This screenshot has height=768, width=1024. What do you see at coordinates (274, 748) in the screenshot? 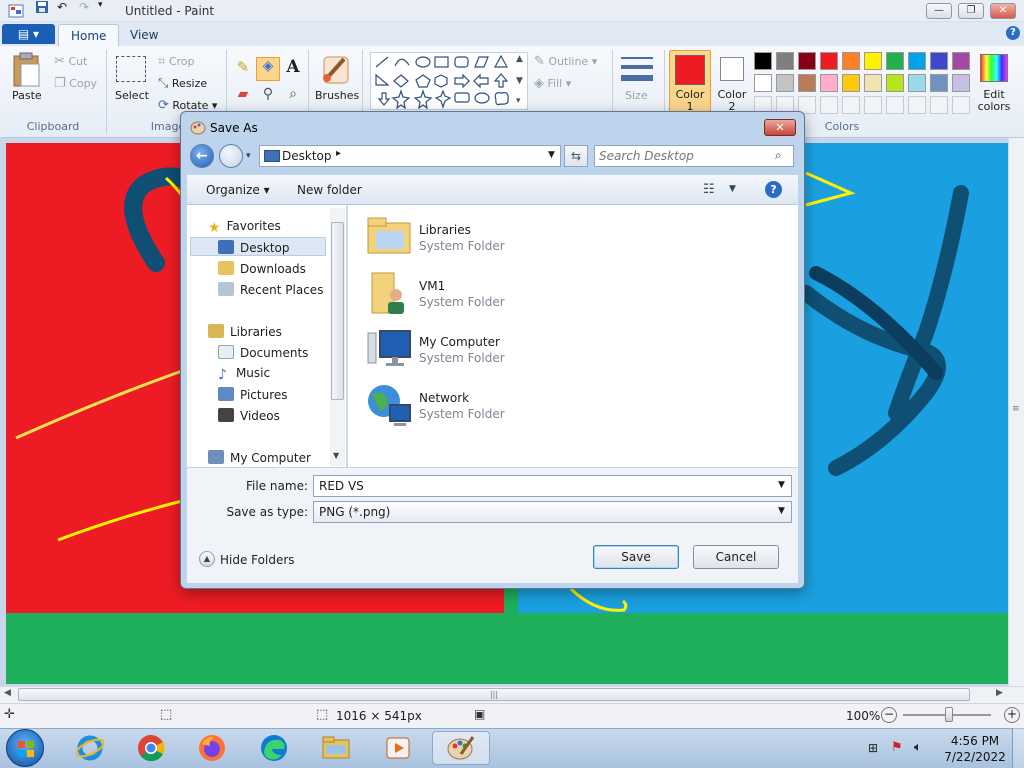
I see `edge-icon` at bounding box center [274, 748].